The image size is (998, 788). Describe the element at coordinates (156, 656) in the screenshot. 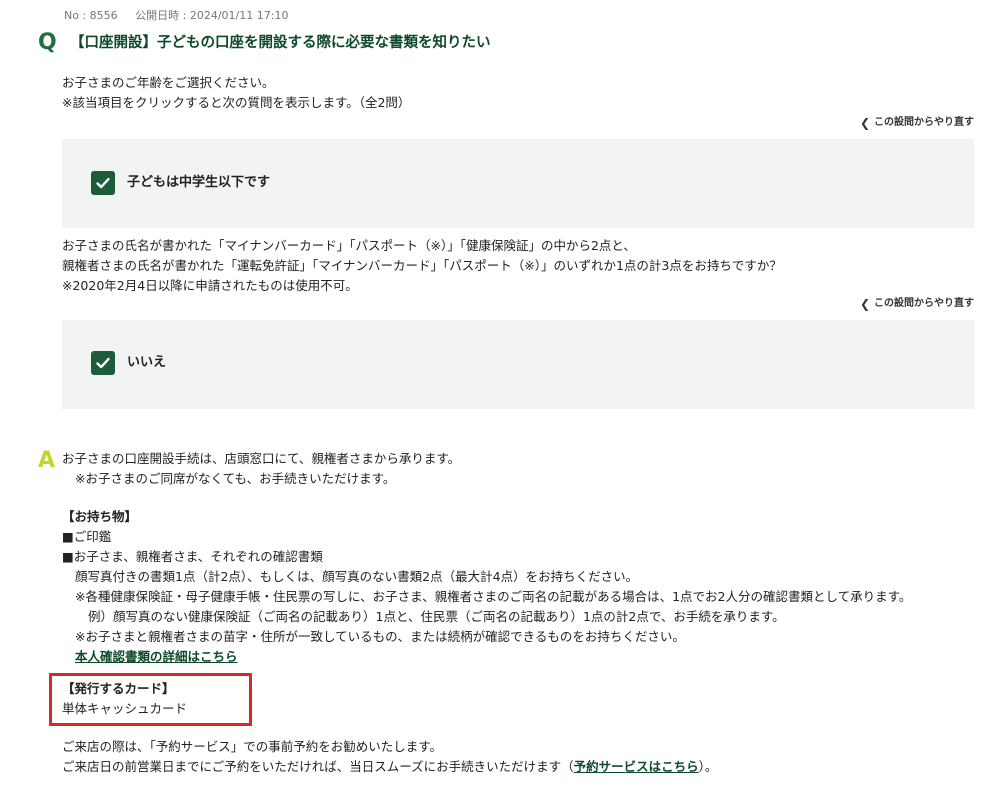

I see `id-docs-detail-link: 本人確認書類の詳細はこちら` at that location.